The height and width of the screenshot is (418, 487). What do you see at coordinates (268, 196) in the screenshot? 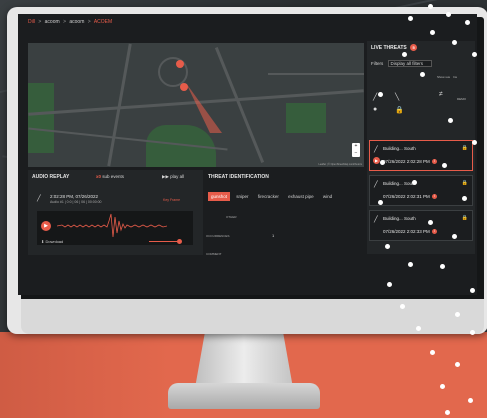
I see `tab-firecracker: firecracker` at bounding box center [268, 196].